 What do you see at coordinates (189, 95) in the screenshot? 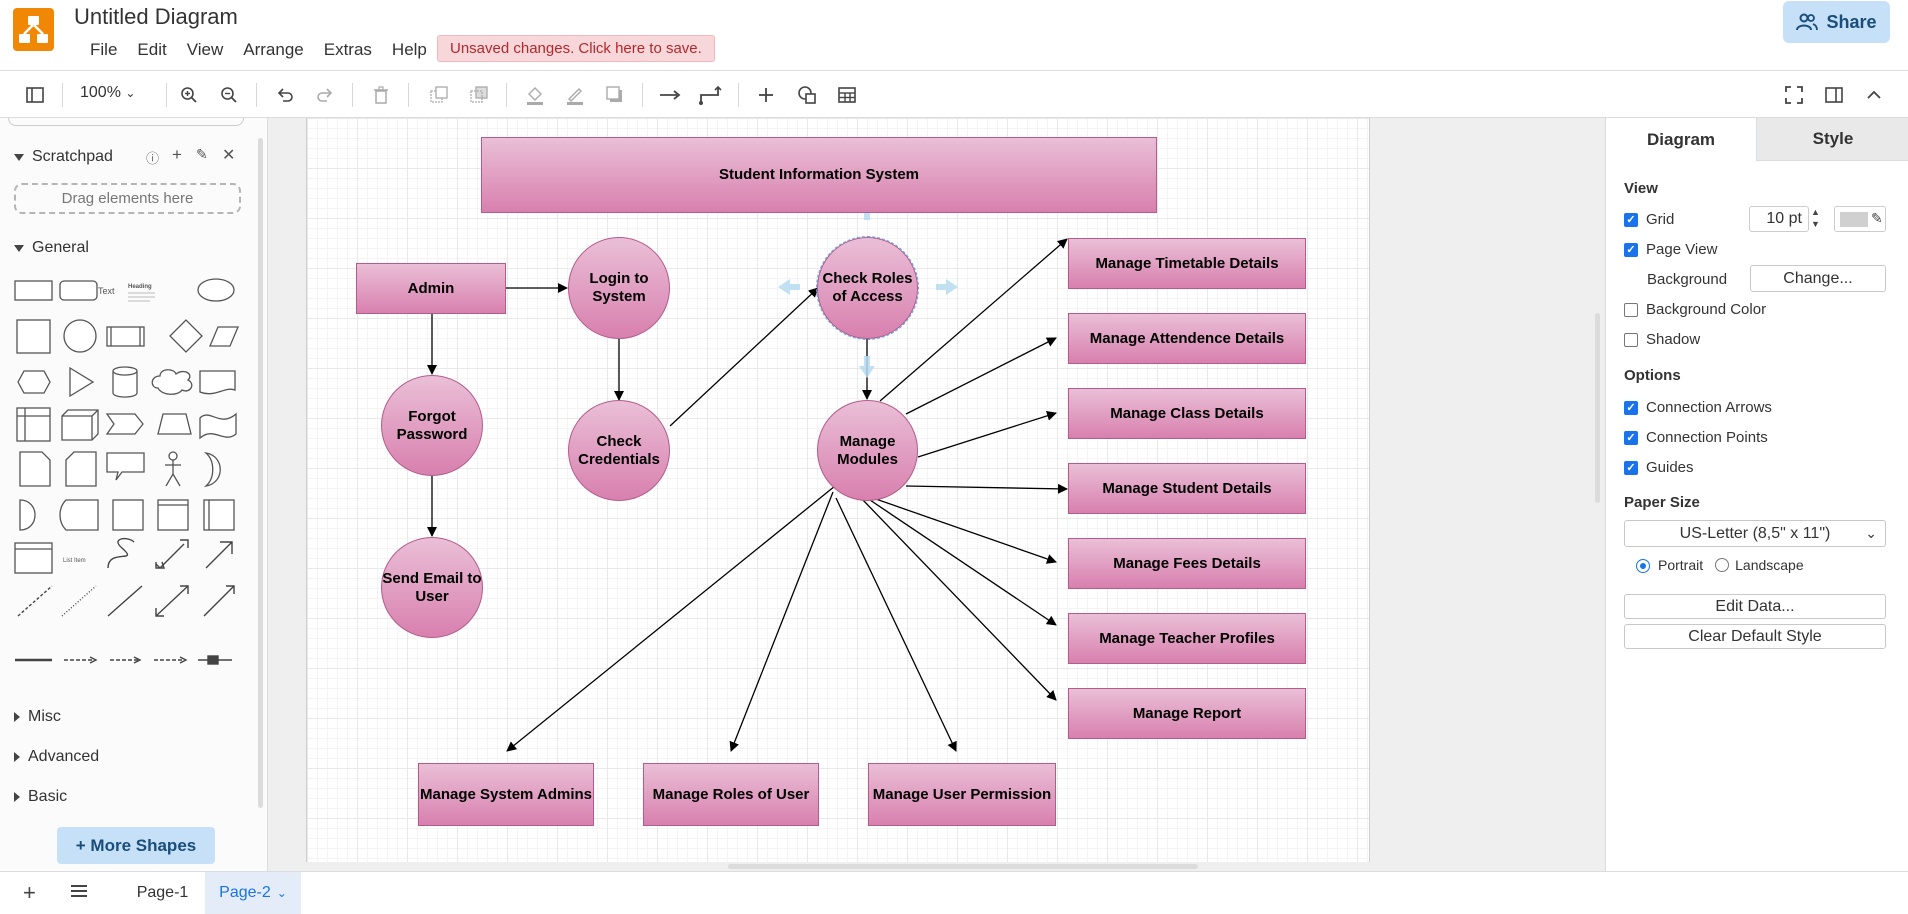
I see `zoom-in-icon` at bounding box center [189, 95].